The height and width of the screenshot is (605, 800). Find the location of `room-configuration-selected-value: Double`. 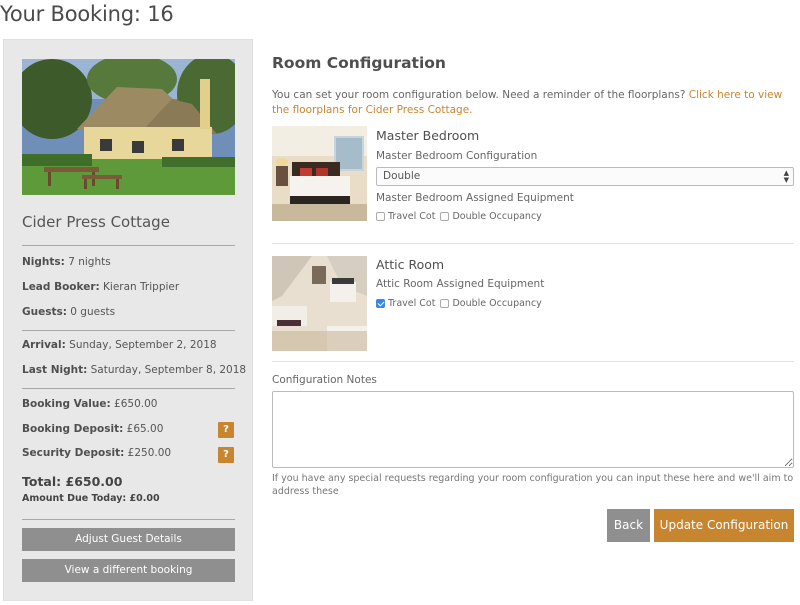

room-configuration-selected-value: Double is located at coordinates (402, 176).